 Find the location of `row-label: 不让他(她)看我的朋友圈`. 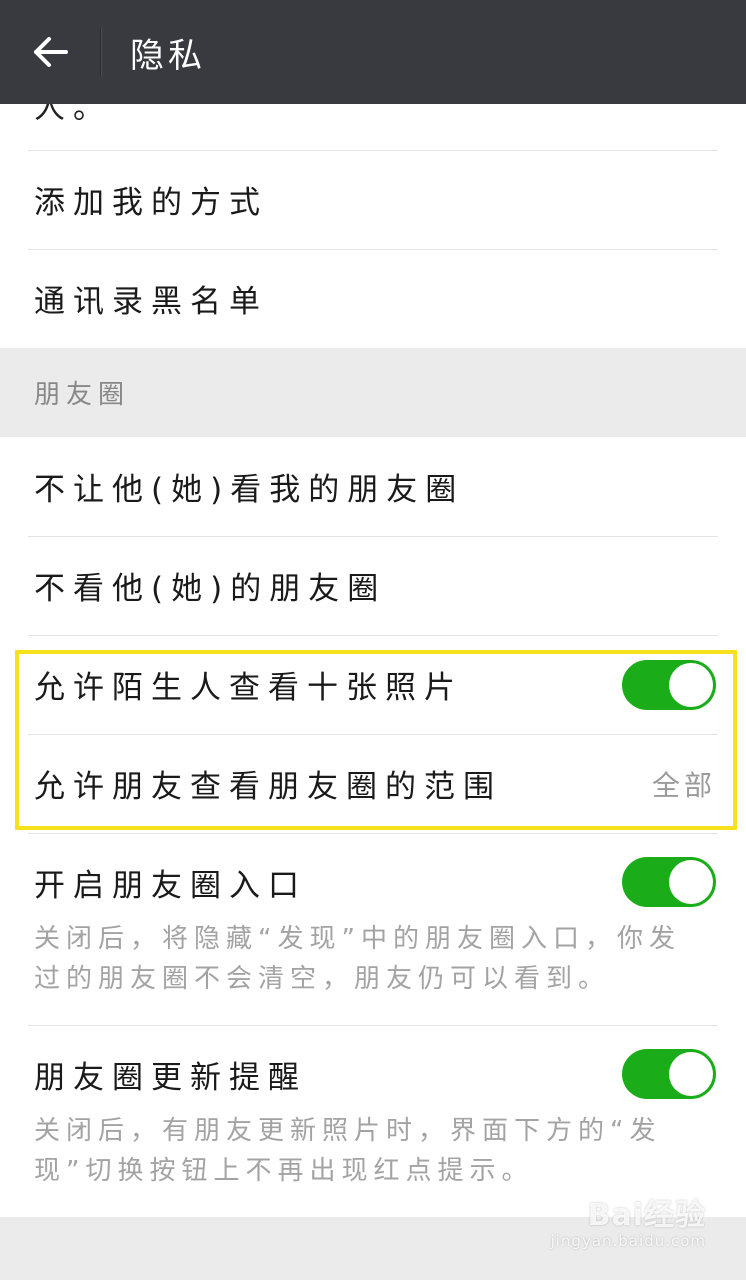

row-label: 不让他(她)看我的朋友圈 is located at coordinates (249, 490).